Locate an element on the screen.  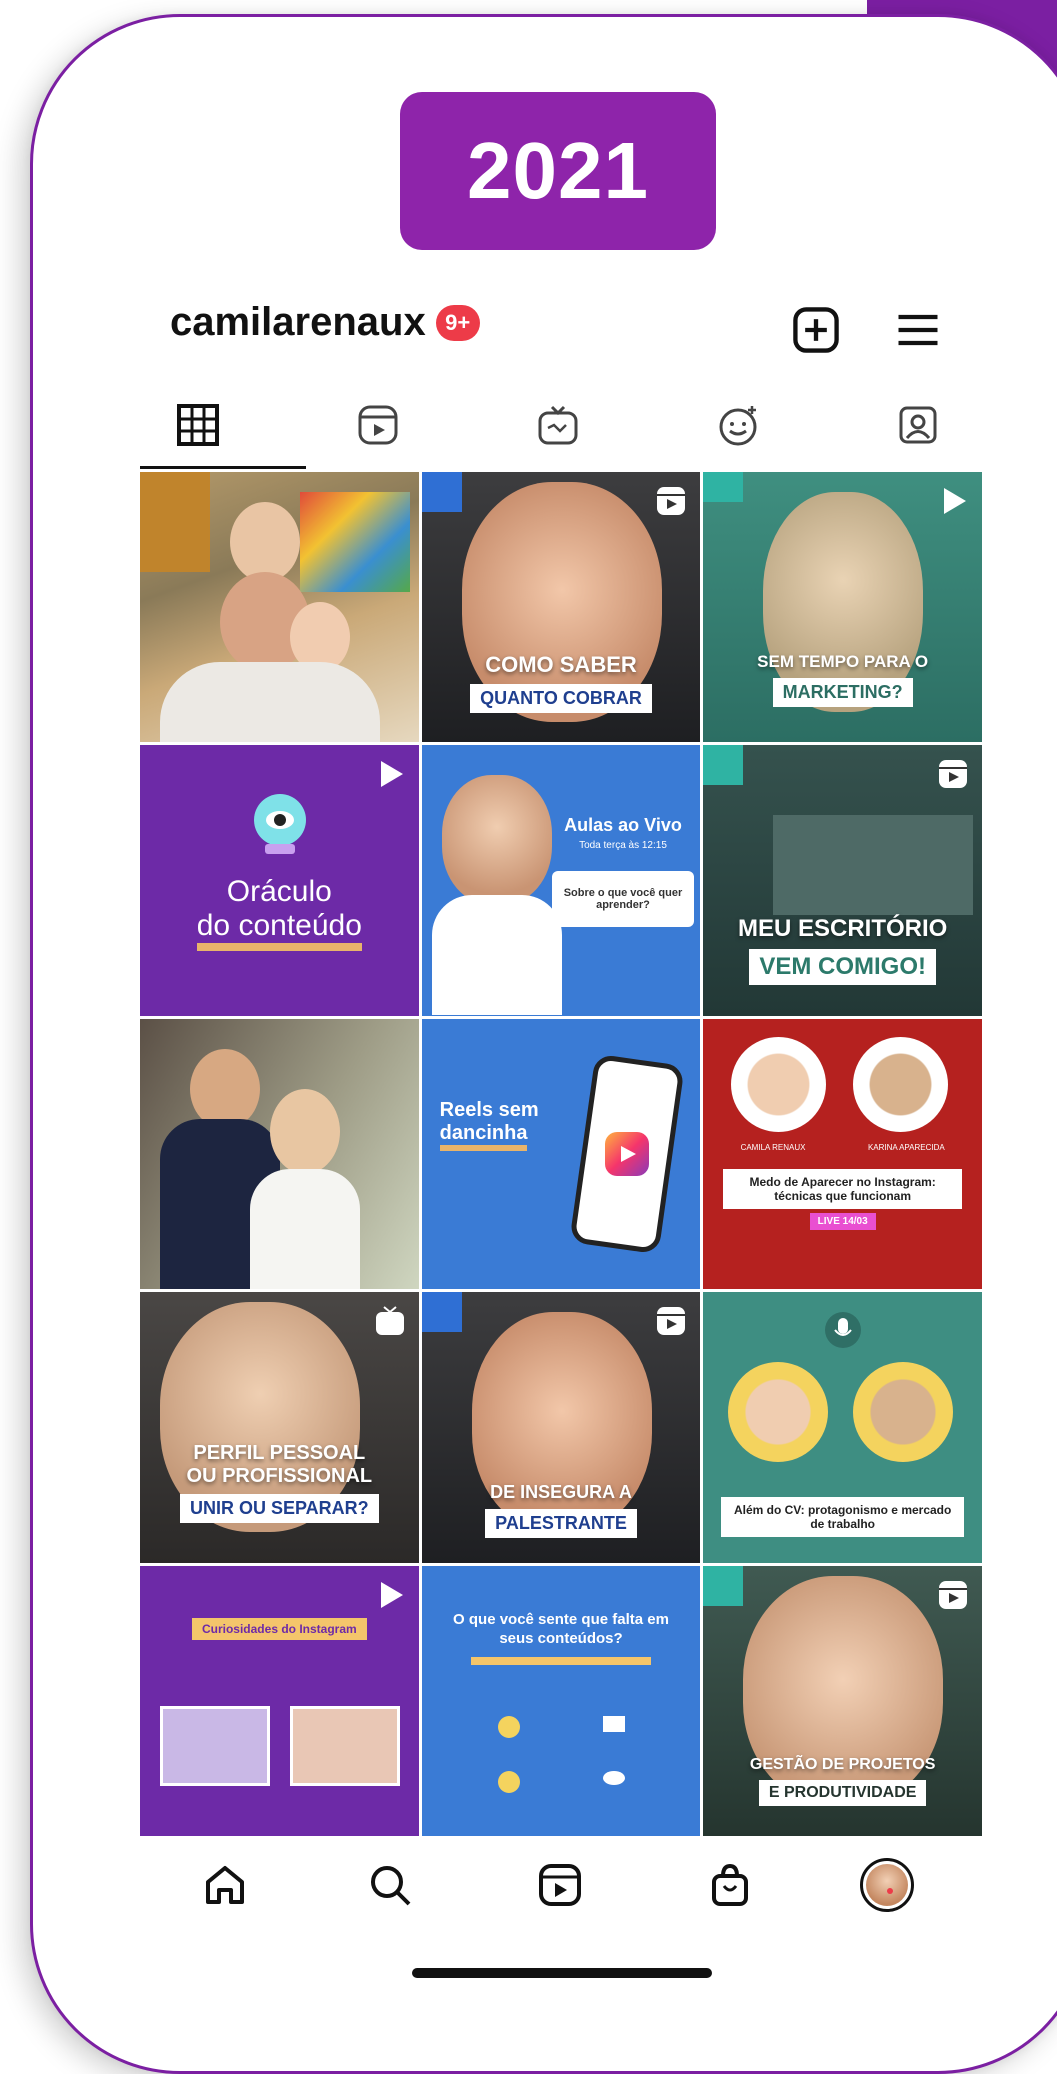
tab-igtv is located at coordinates (558, 425).